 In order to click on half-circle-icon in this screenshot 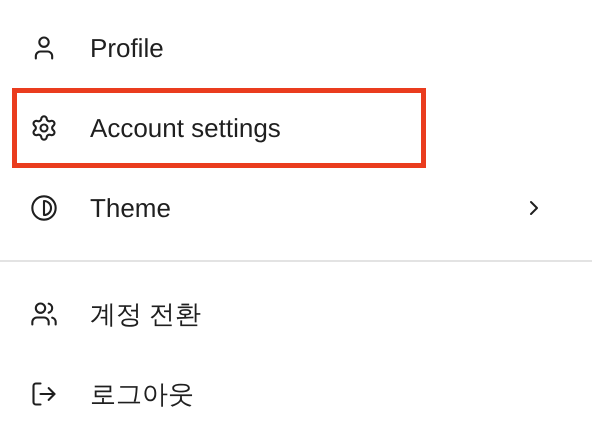, I will do `click(44, 208)`.